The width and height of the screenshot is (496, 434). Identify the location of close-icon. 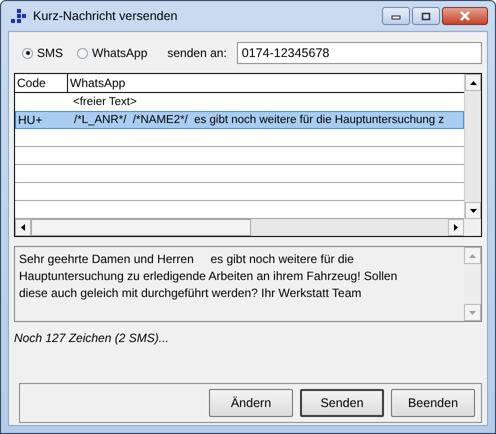
(465, 16).